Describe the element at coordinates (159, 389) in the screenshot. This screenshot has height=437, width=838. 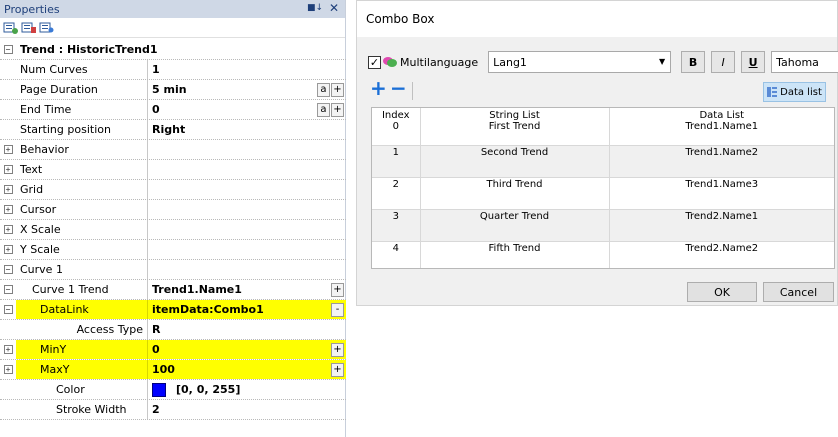
I see `color-swatch` at that location.